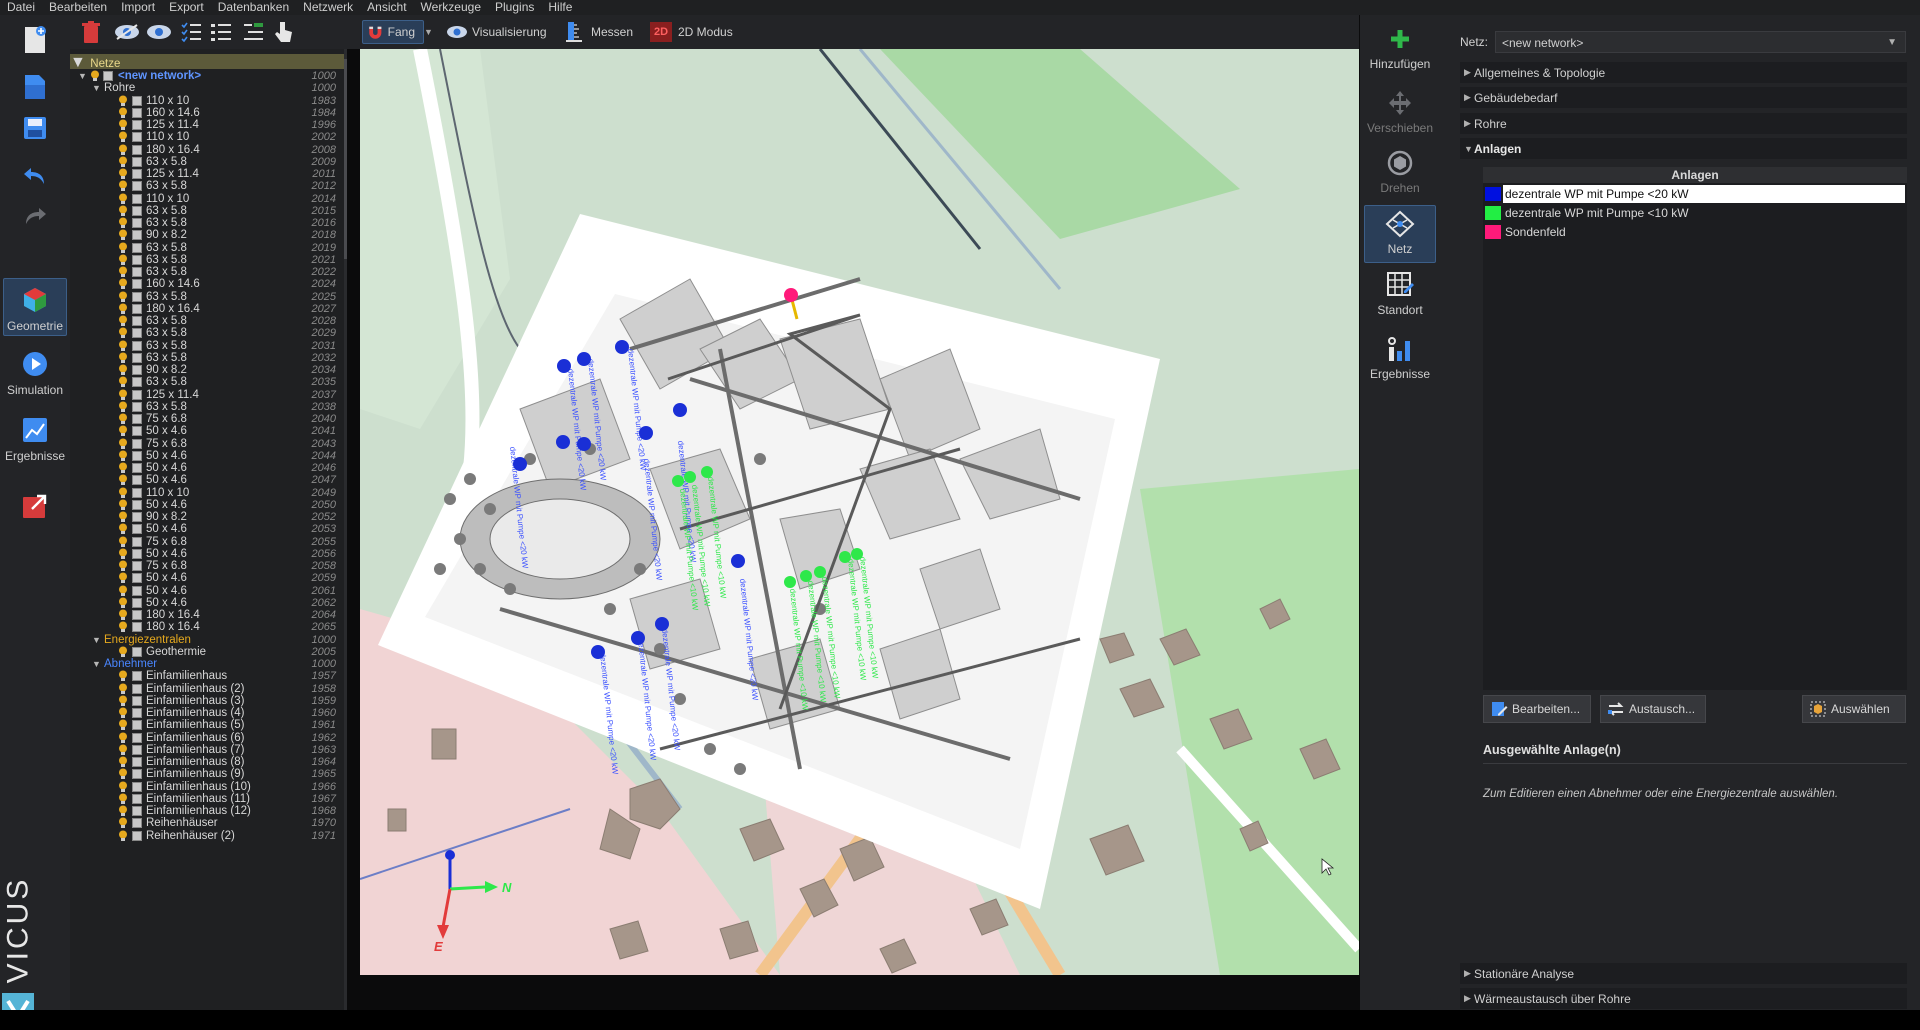  What do you see at coordinates (345, 159) in the screenshot?
I see `tree-scrollbar-thumb` at bounding box center [345, 159].